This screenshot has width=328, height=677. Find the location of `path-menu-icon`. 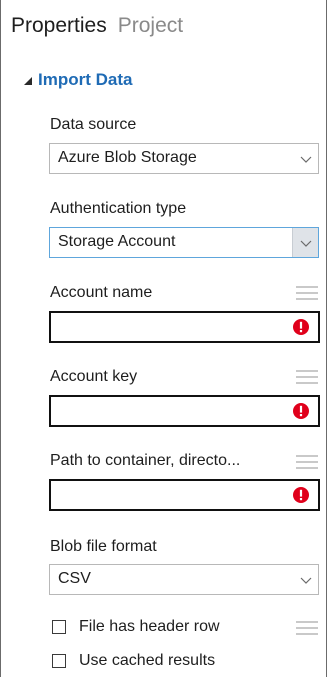

path-menu-icon is located at coordinates (307, 463).